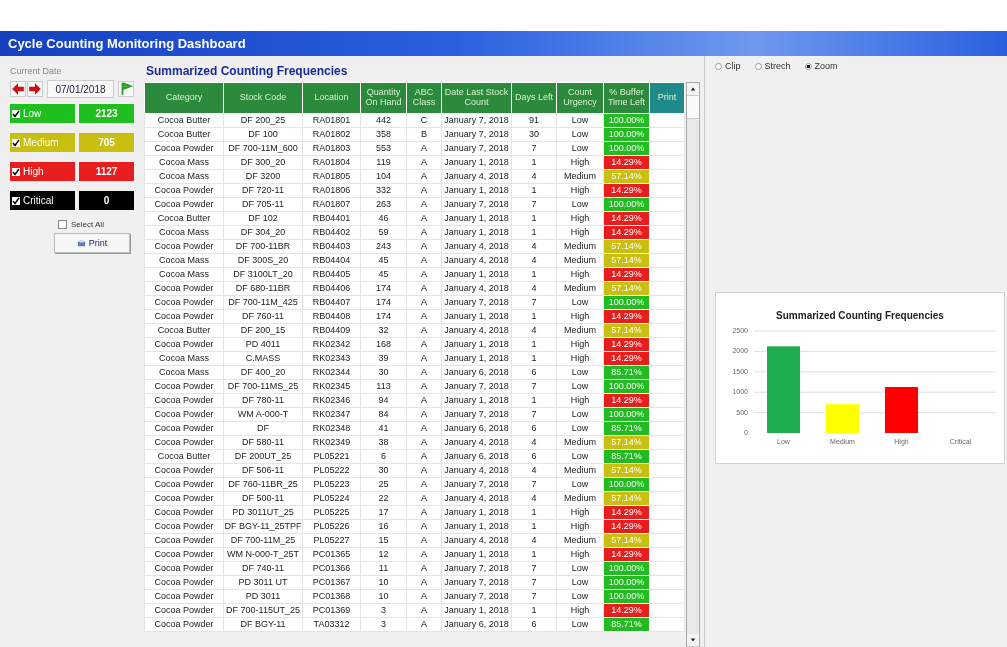  What do you see at coordinates (476, 246) in the screenshot?
I see `table-cell: January 4, 2018` at bounding box center [476, 246].